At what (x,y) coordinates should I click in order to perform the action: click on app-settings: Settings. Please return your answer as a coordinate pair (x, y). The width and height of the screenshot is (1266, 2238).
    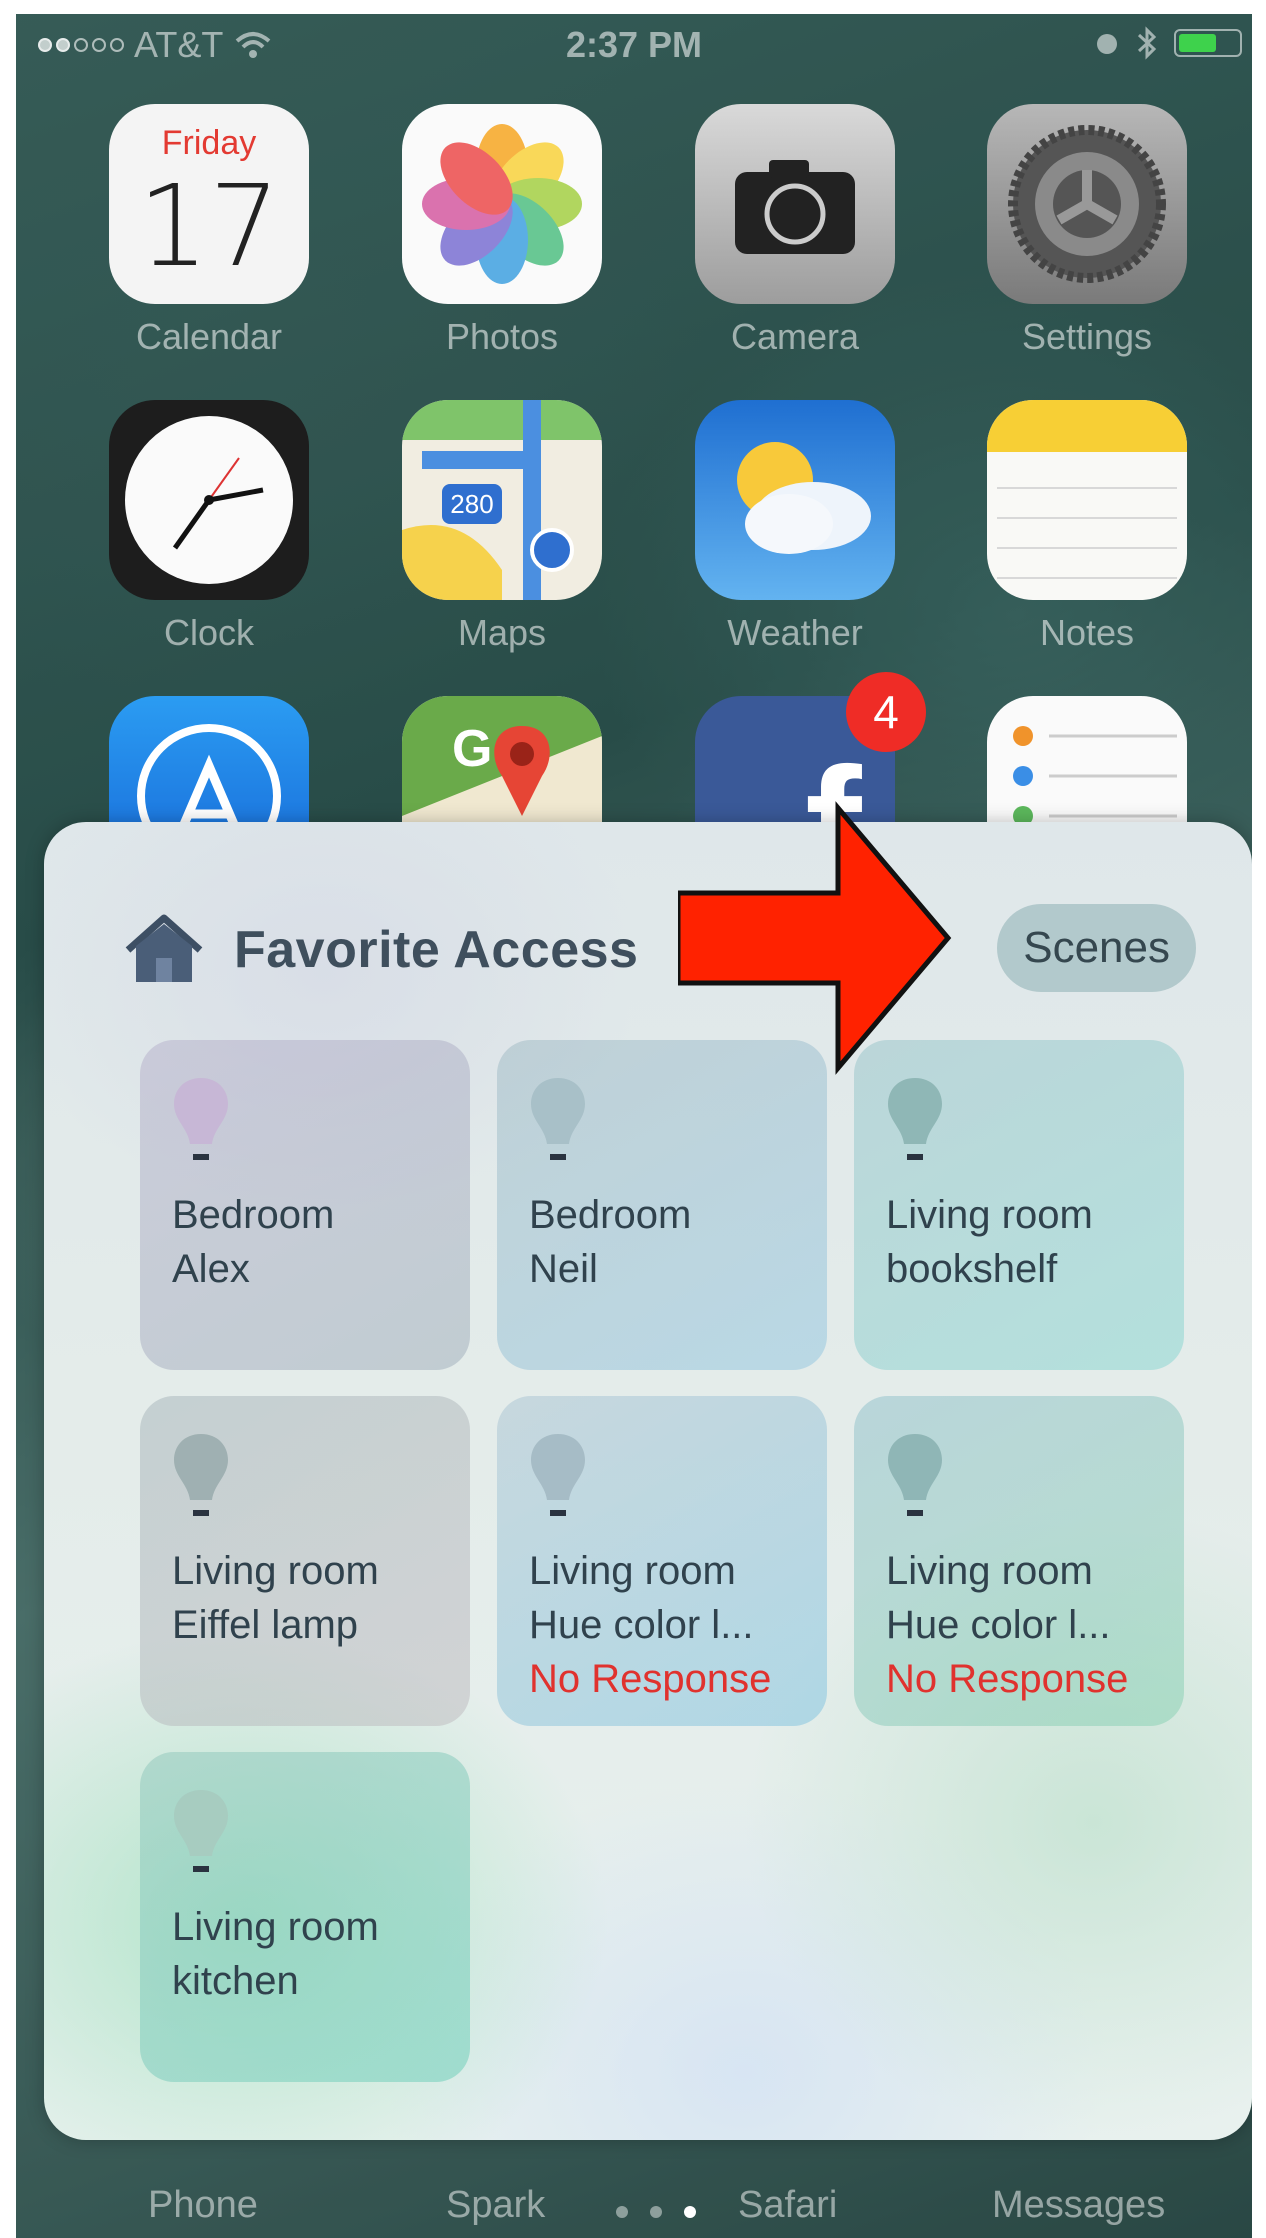
    Looking at the image, I should click on (1087, 231).